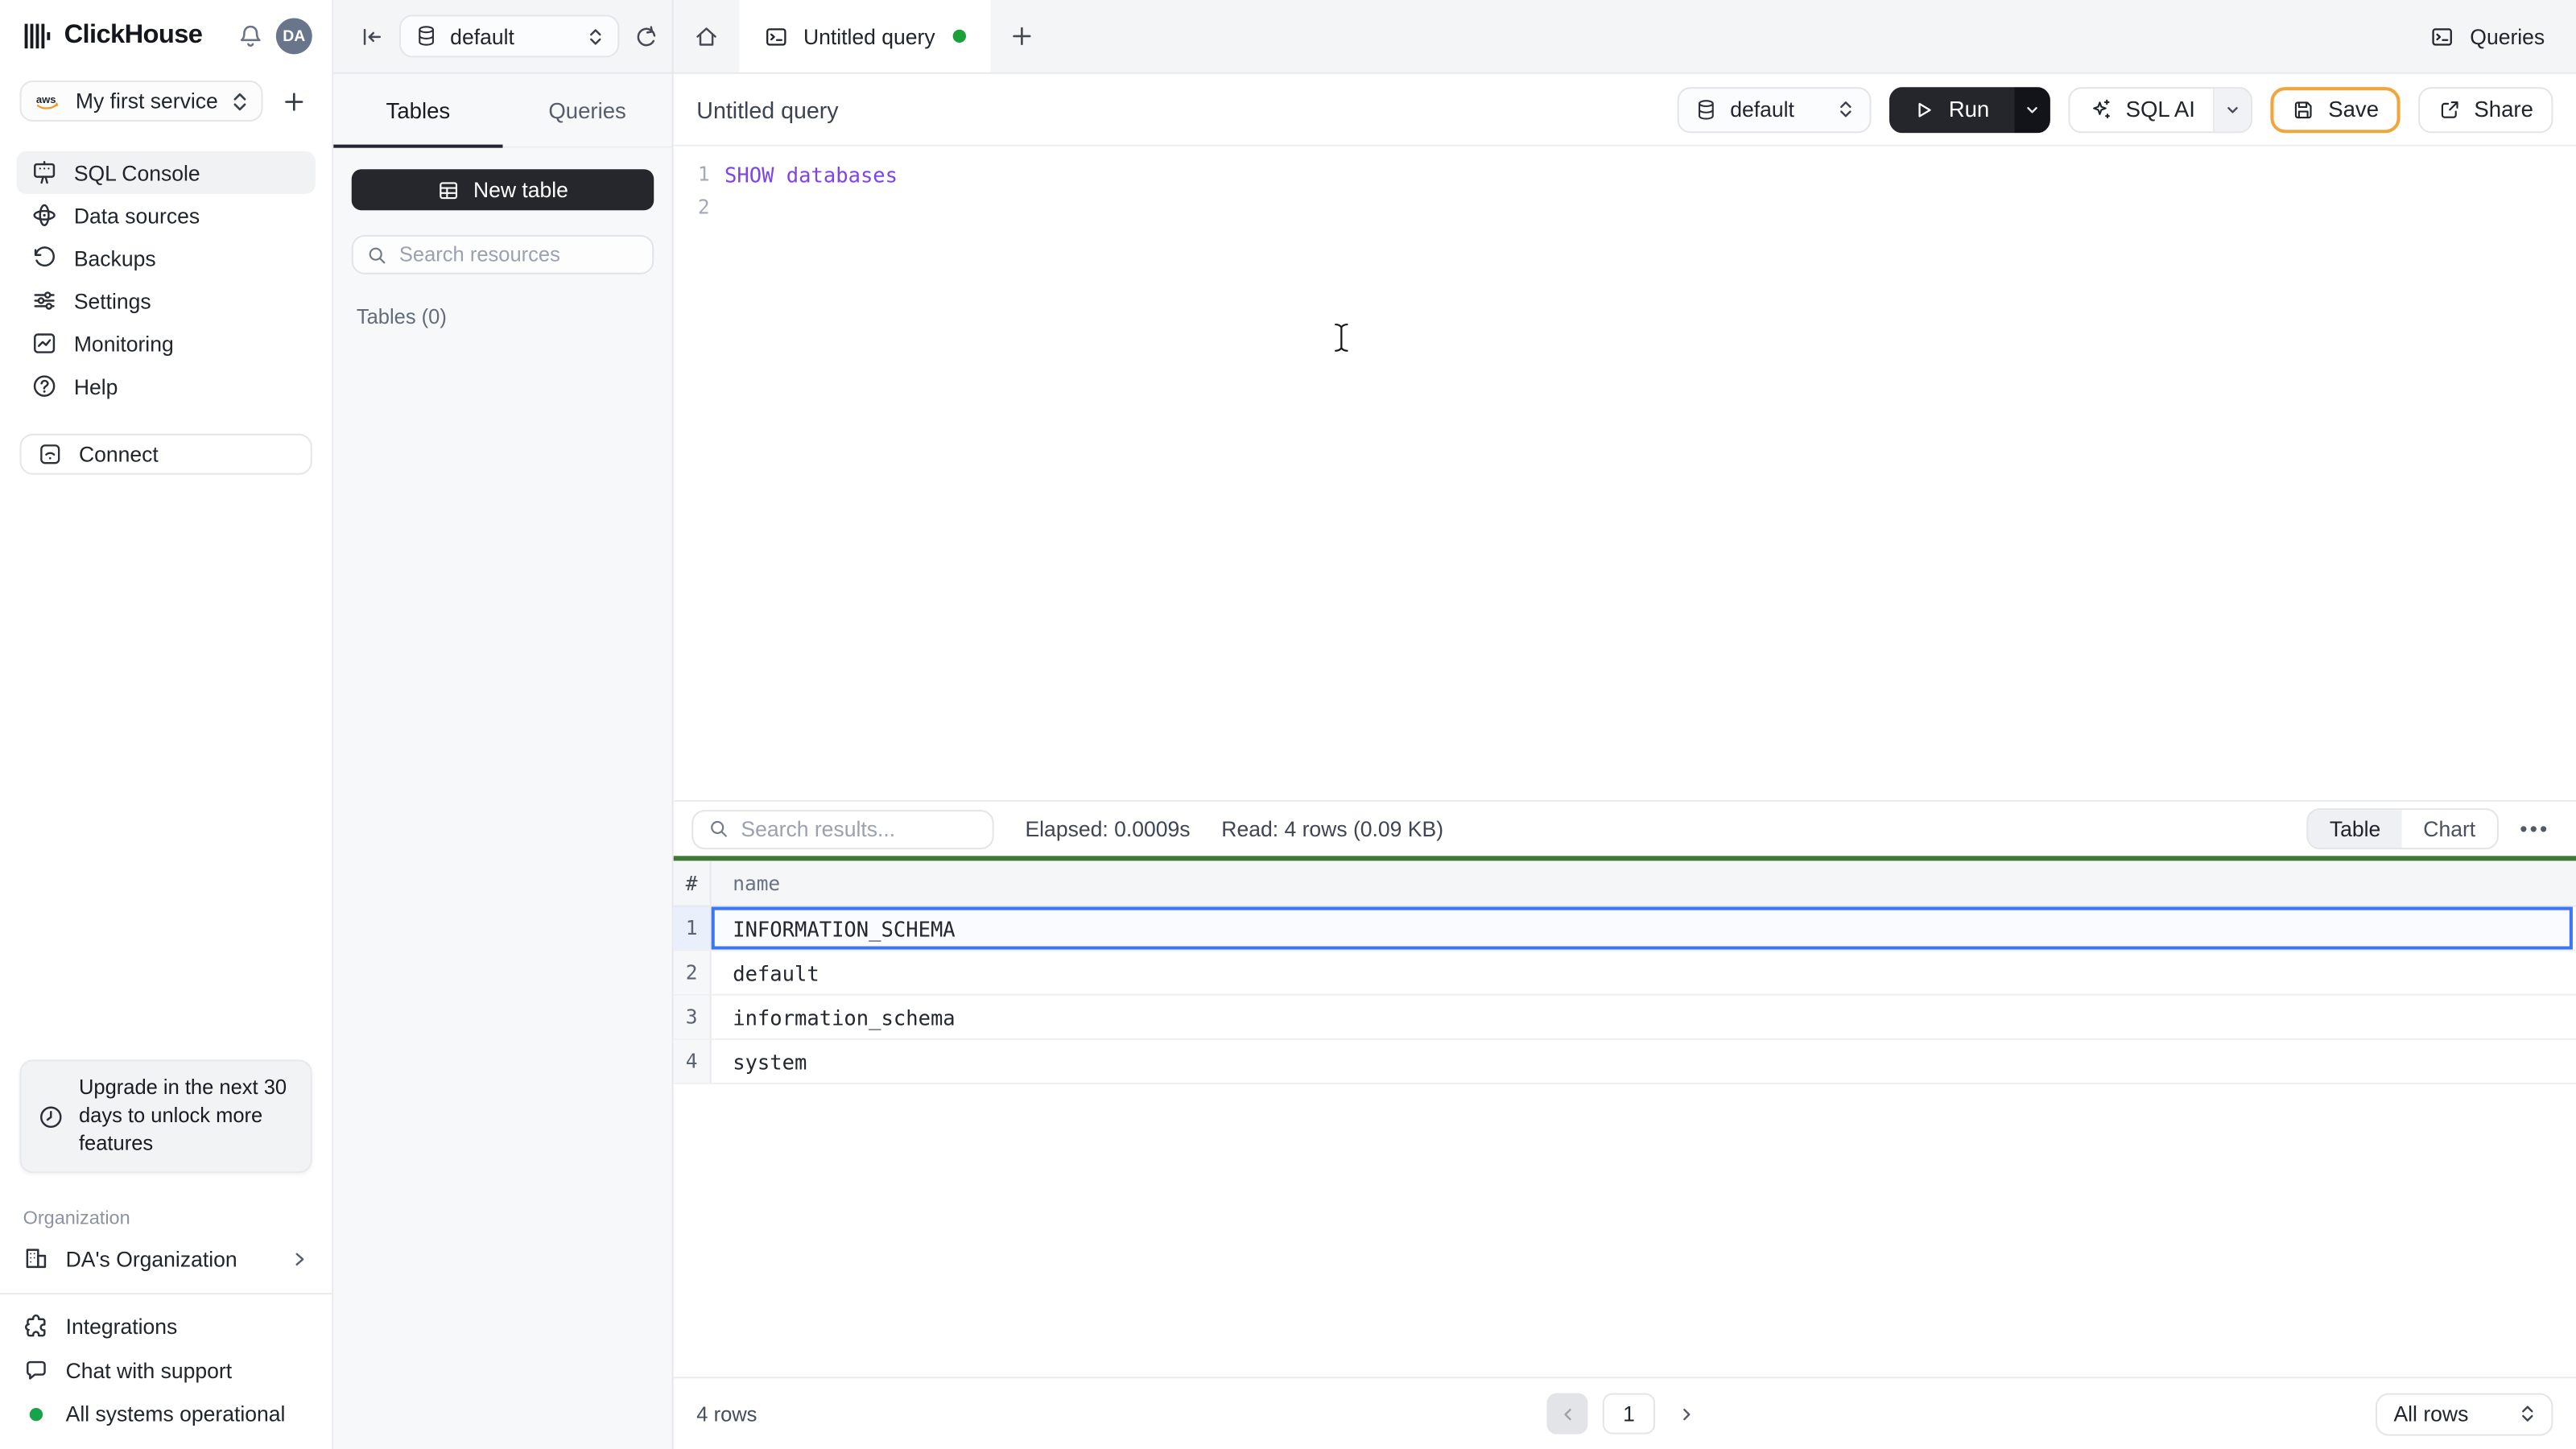 The image size is (2576, 1449). I want to click on cell-name: default, so click(1644, 973).